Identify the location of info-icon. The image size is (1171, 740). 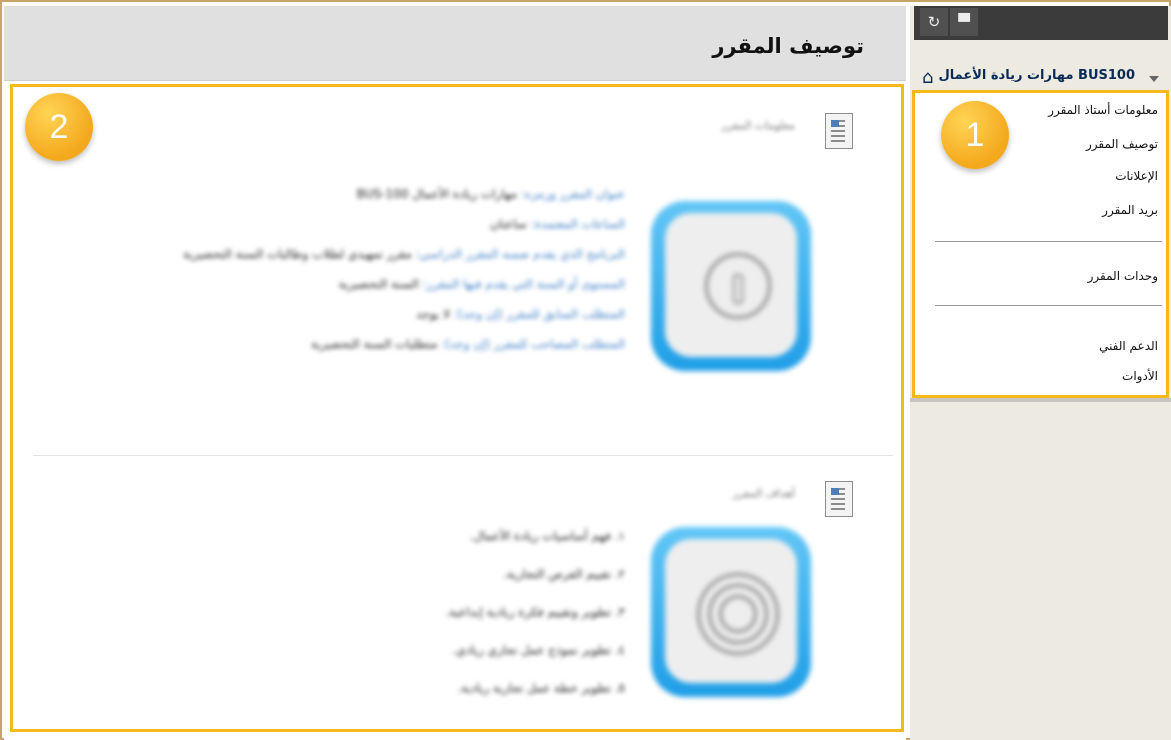
(731, 286).